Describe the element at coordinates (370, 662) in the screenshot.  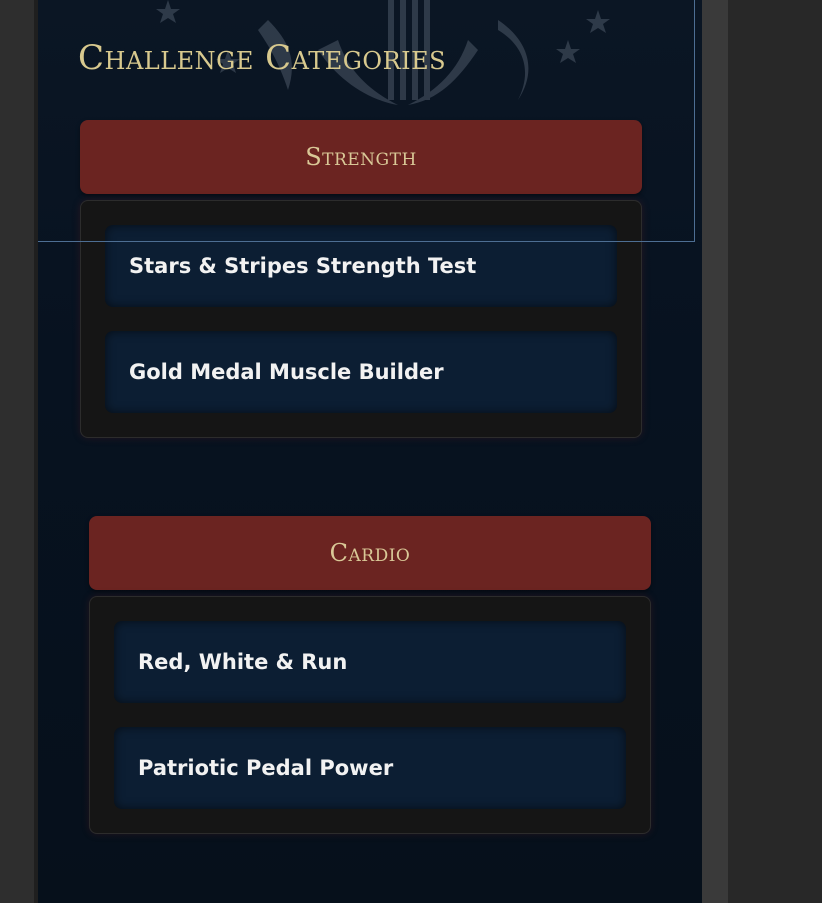
I see `challenge-item: Red, White & Run` at that location.